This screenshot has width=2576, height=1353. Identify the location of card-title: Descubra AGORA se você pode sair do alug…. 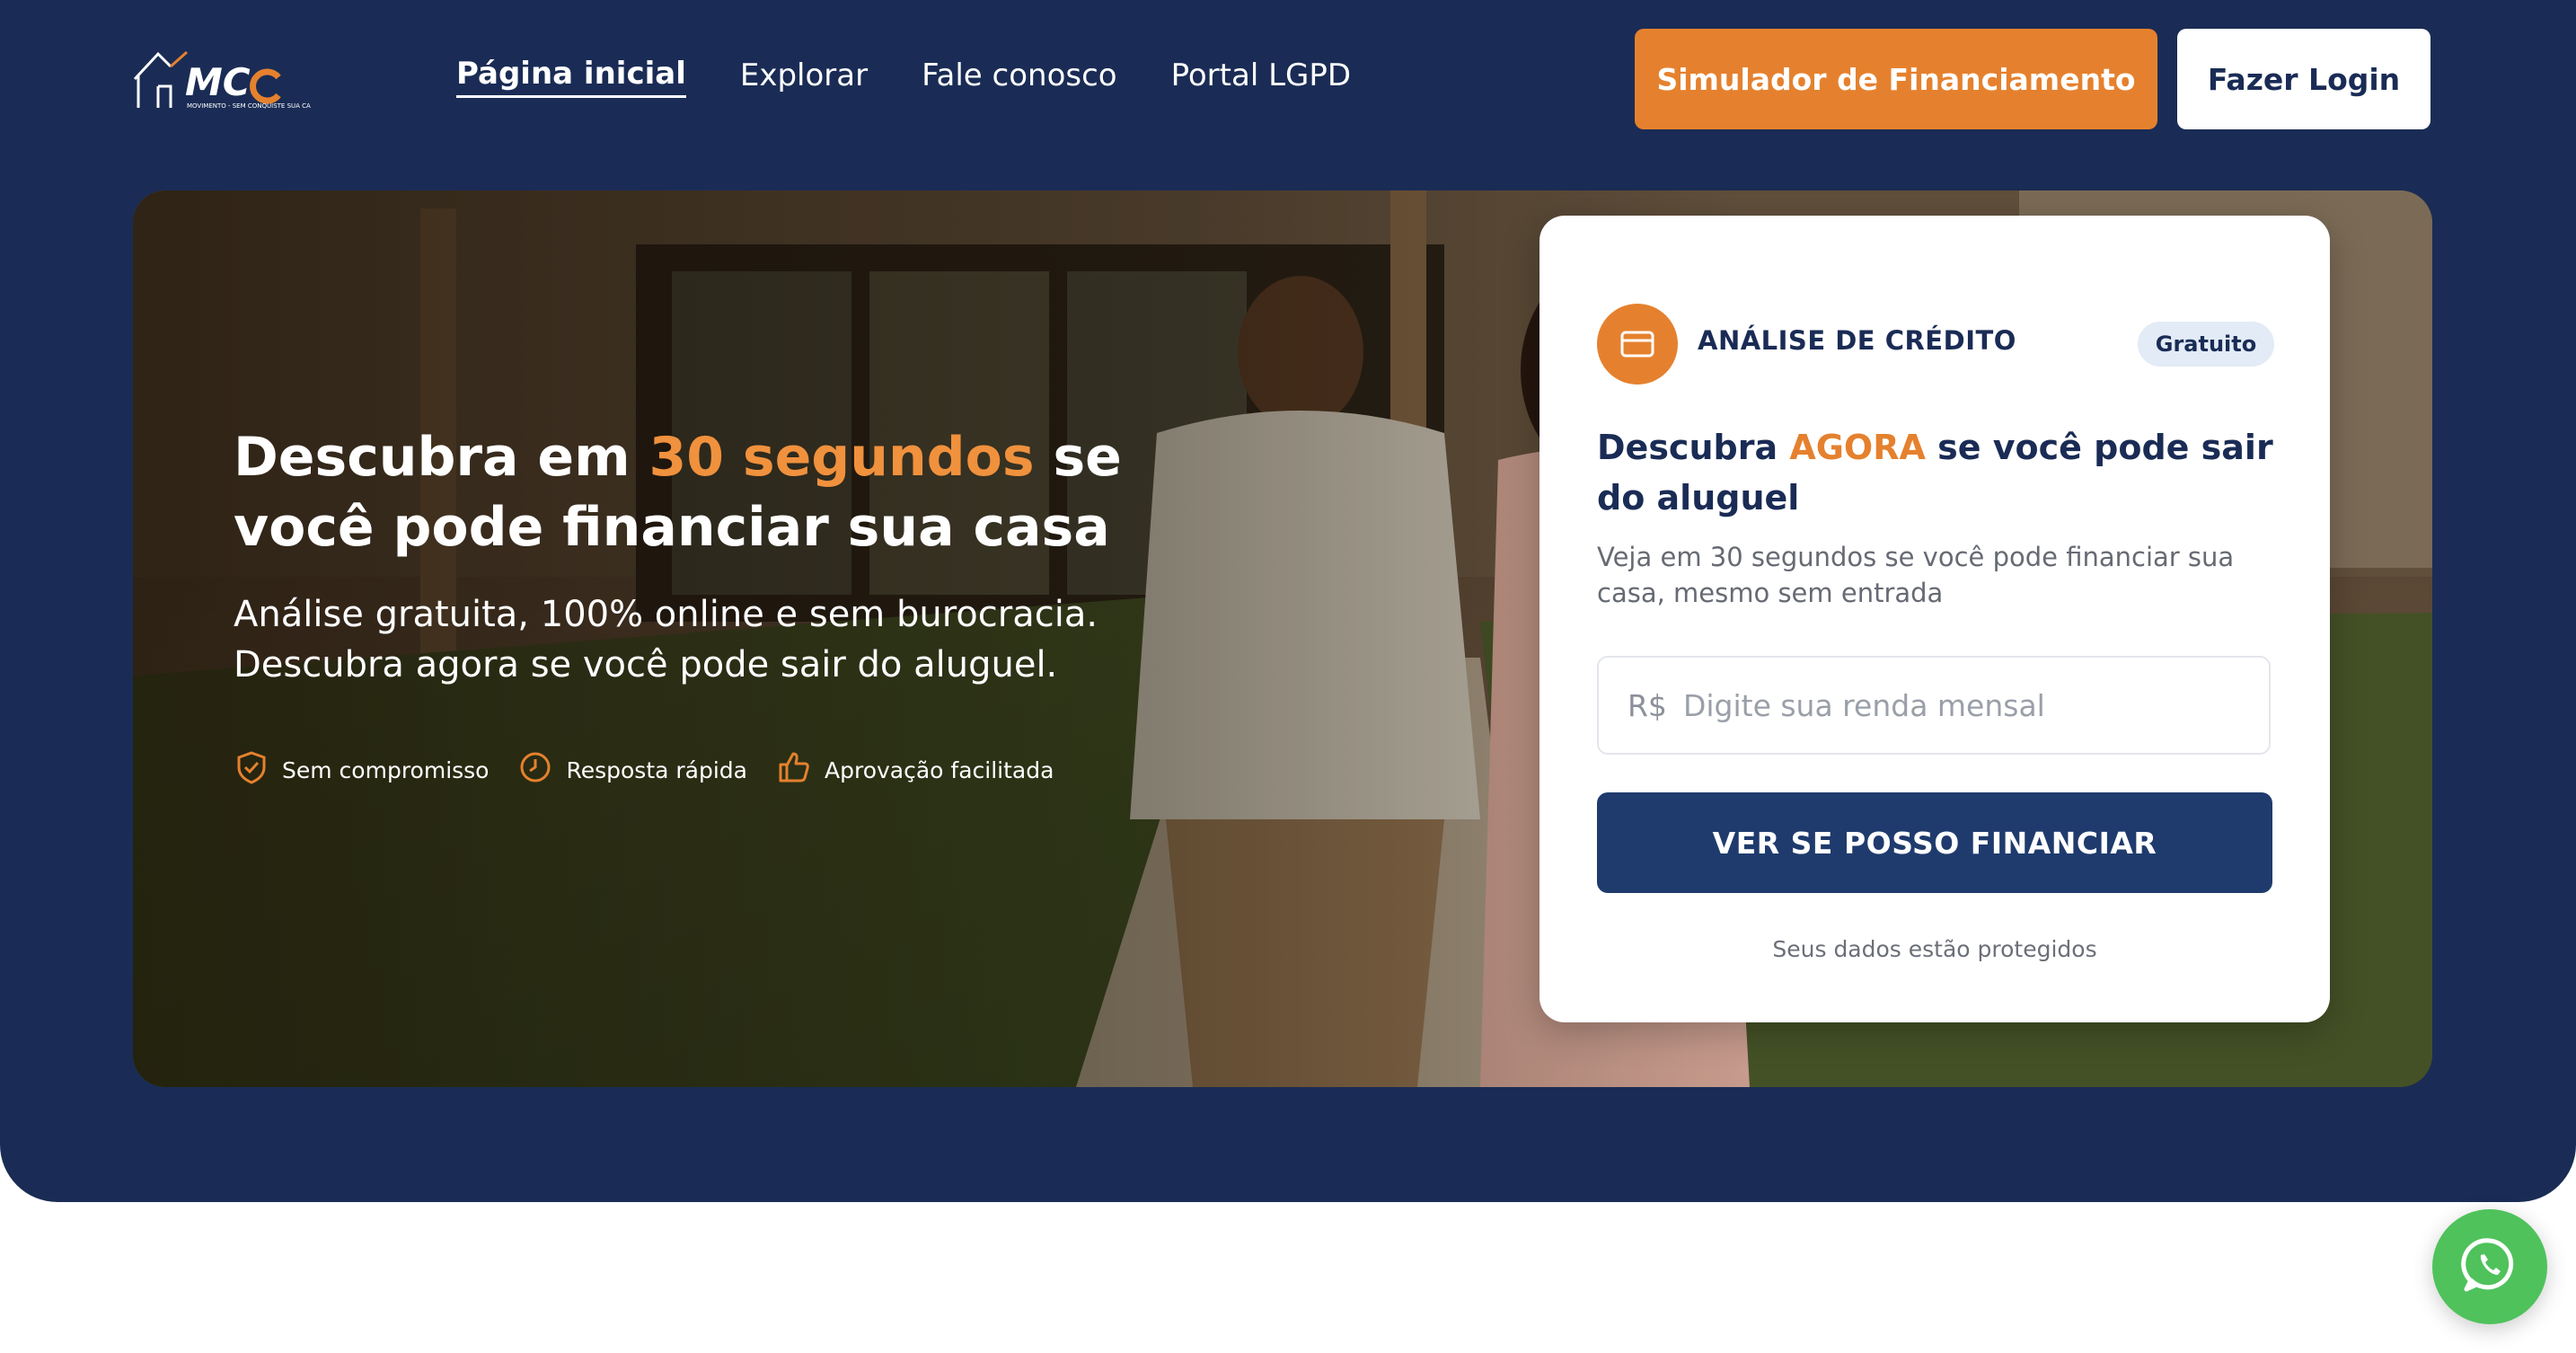
(1935, 472).